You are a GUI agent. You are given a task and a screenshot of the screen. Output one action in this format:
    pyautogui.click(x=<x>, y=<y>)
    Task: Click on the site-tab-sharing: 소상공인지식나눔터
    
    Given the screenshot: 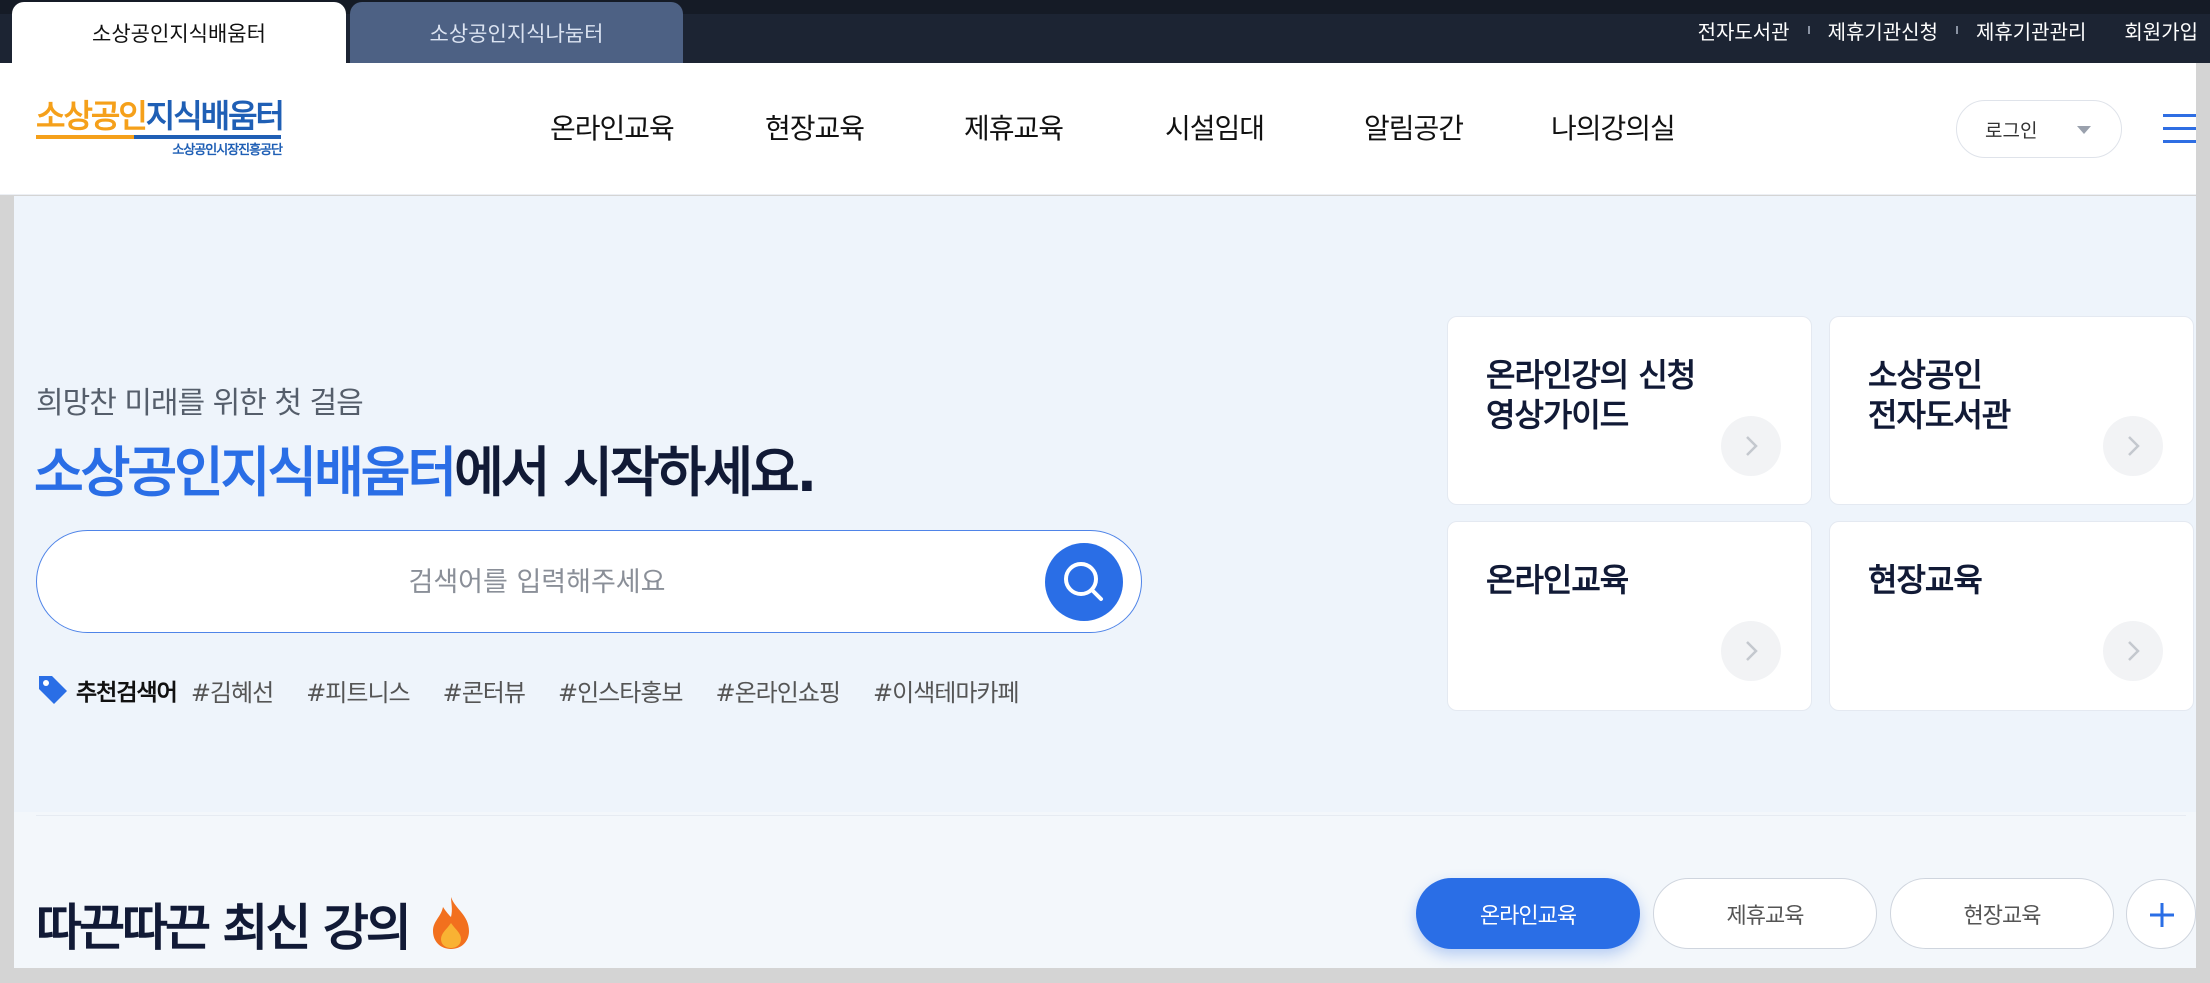 What is the action you would take?
    pyautogui.click(x=516, y=32)
    